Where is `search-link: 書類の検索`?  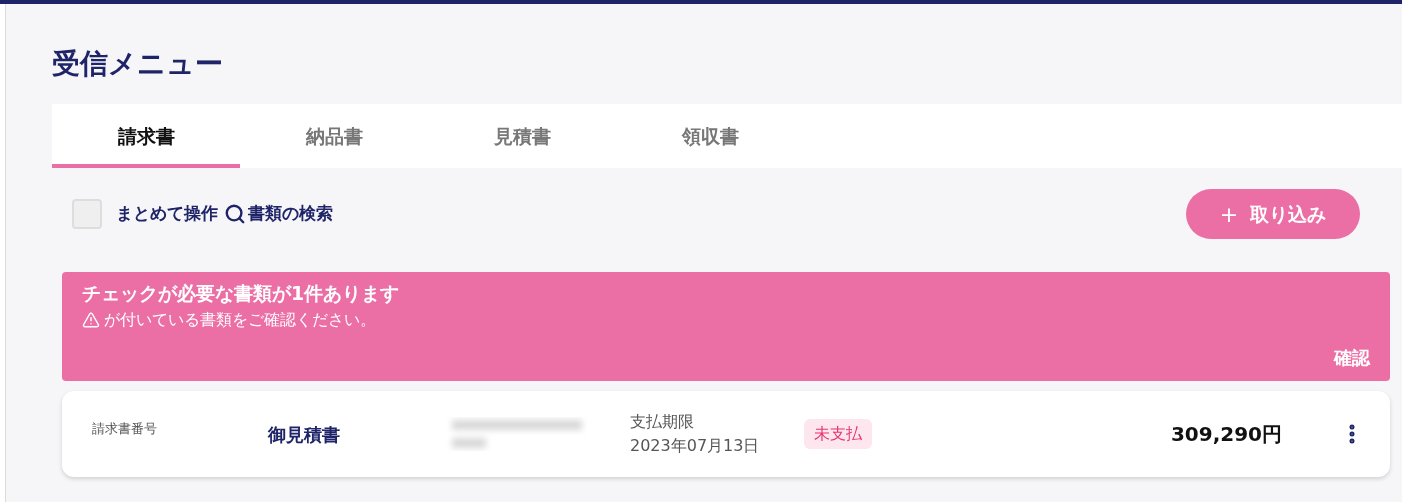 search-link: 書類の検索 is located at coordinates (278, 214).